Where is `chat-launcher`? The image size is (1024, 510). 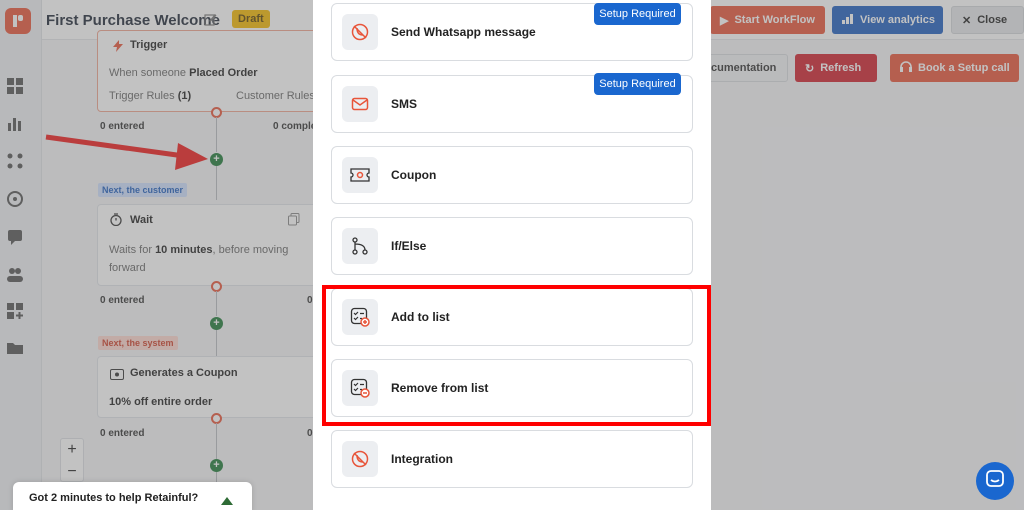 chat-launcher is located at coordinates (995, 481).